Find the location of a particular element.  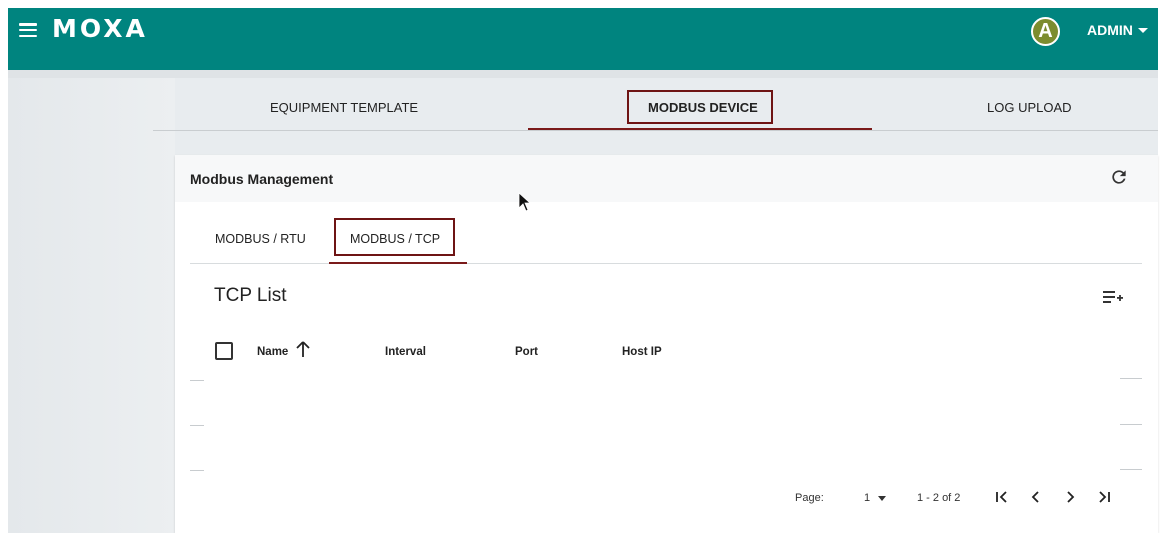

page-select: 1 is located at coordinates (875, 498).